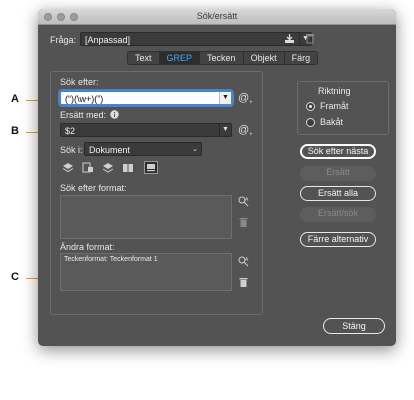 Image resolution: width=414 pixels, height=400 pixels. Describe the element at coordinates (15, 131) in the screenshot. I see `callout-b: B` at that location.